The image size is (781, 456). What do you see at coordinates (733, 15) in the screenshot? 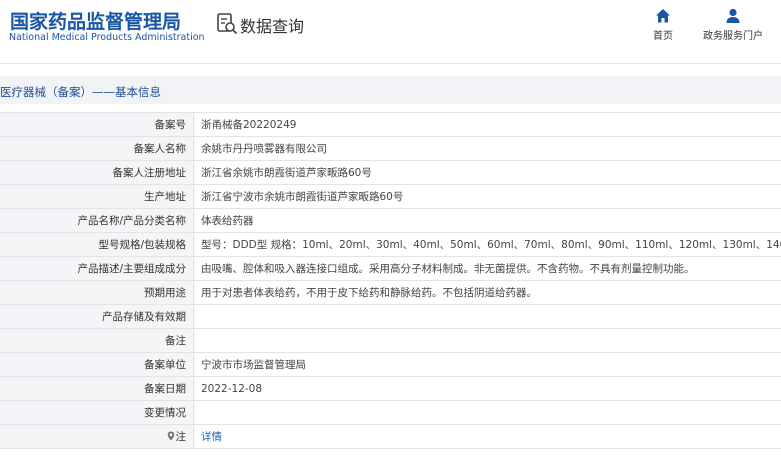
I see `user-icon` at bounding box center [733, 15].